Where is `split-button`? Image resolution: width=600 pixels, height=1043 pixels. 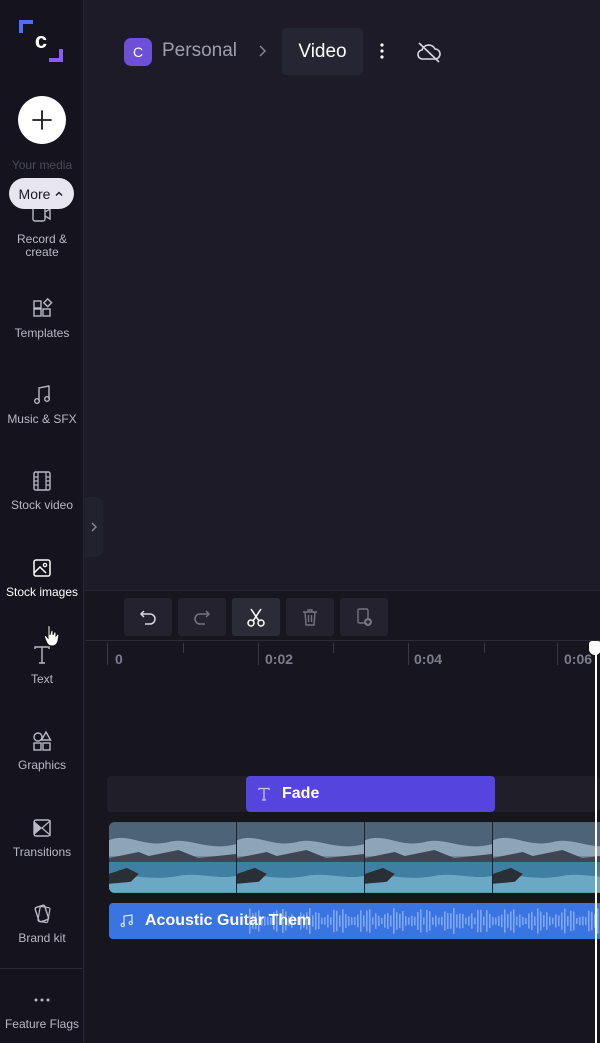 split-button is located at coordinates (256, 617).